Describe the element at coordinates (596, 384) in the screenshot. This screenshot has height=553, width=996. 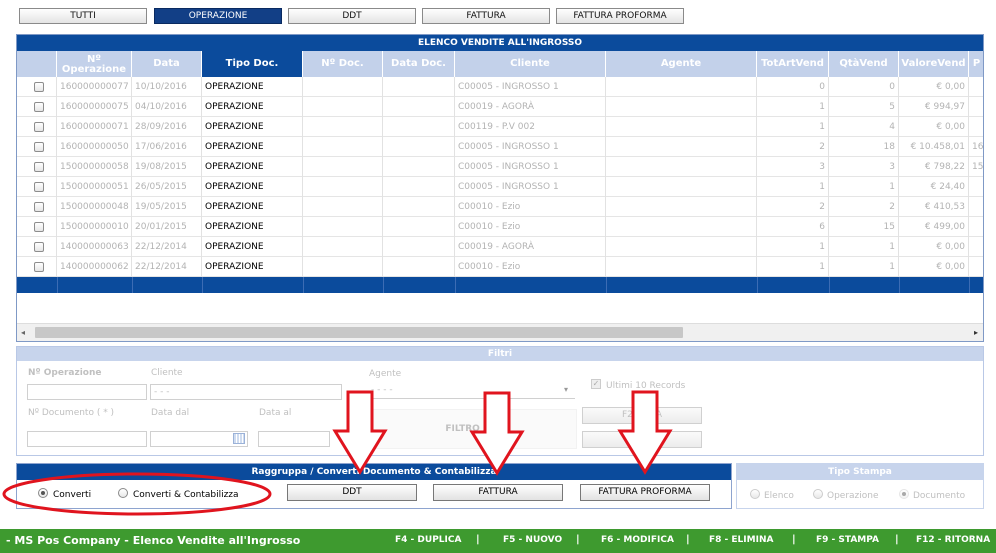
I see `ultimi-checkbox: ✓` at that location.